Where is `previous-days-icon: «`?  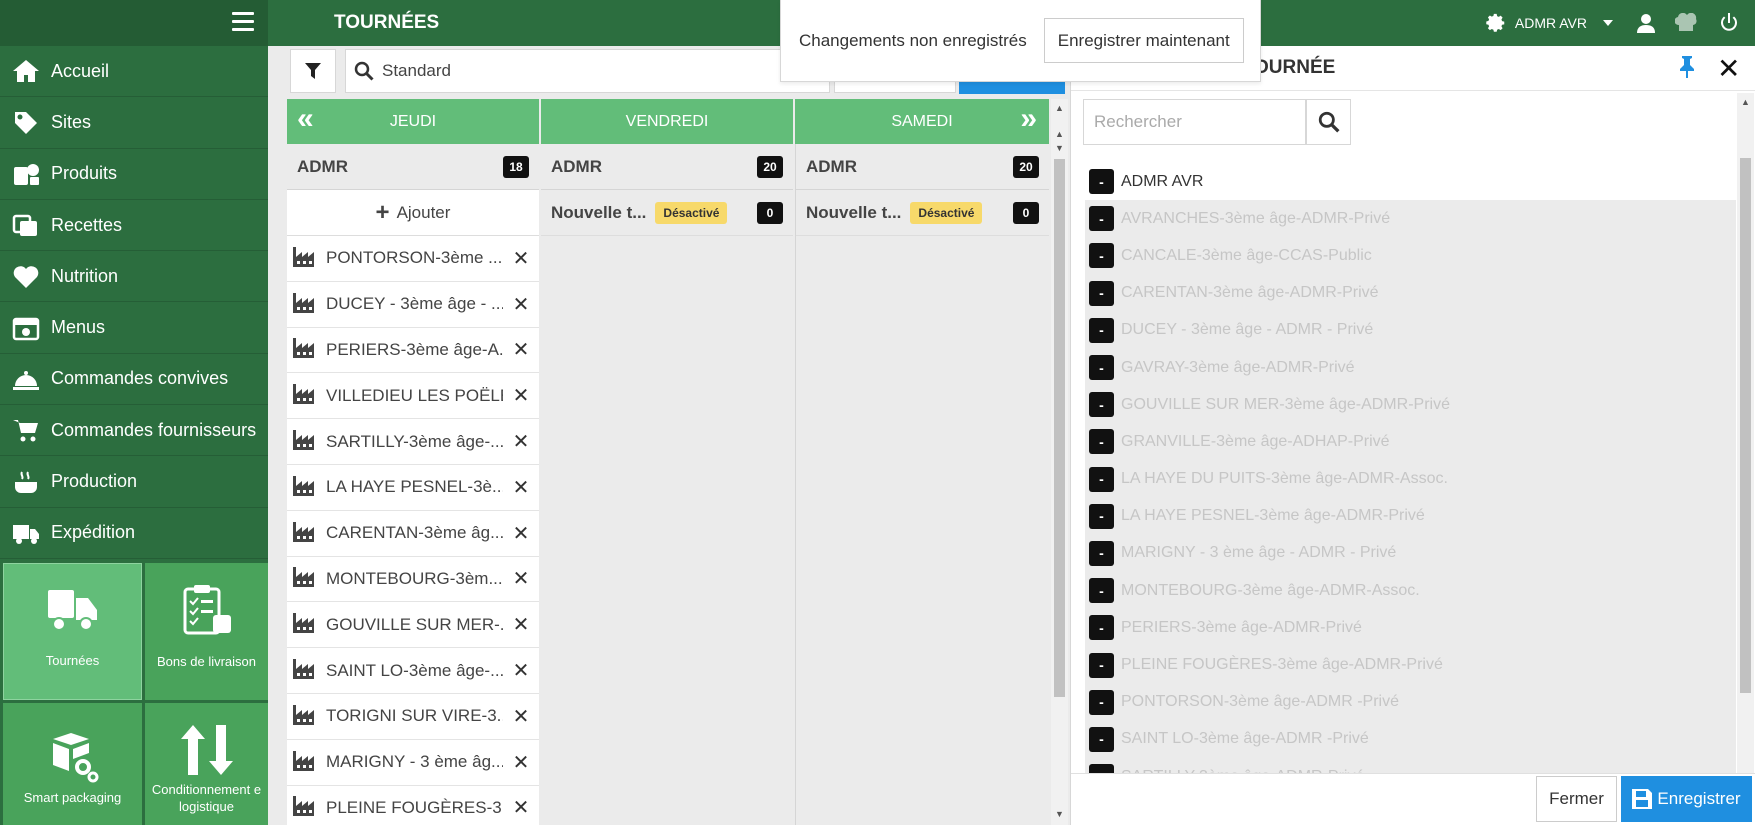 previous-days-icon: « is located at coordinates (305, 119).